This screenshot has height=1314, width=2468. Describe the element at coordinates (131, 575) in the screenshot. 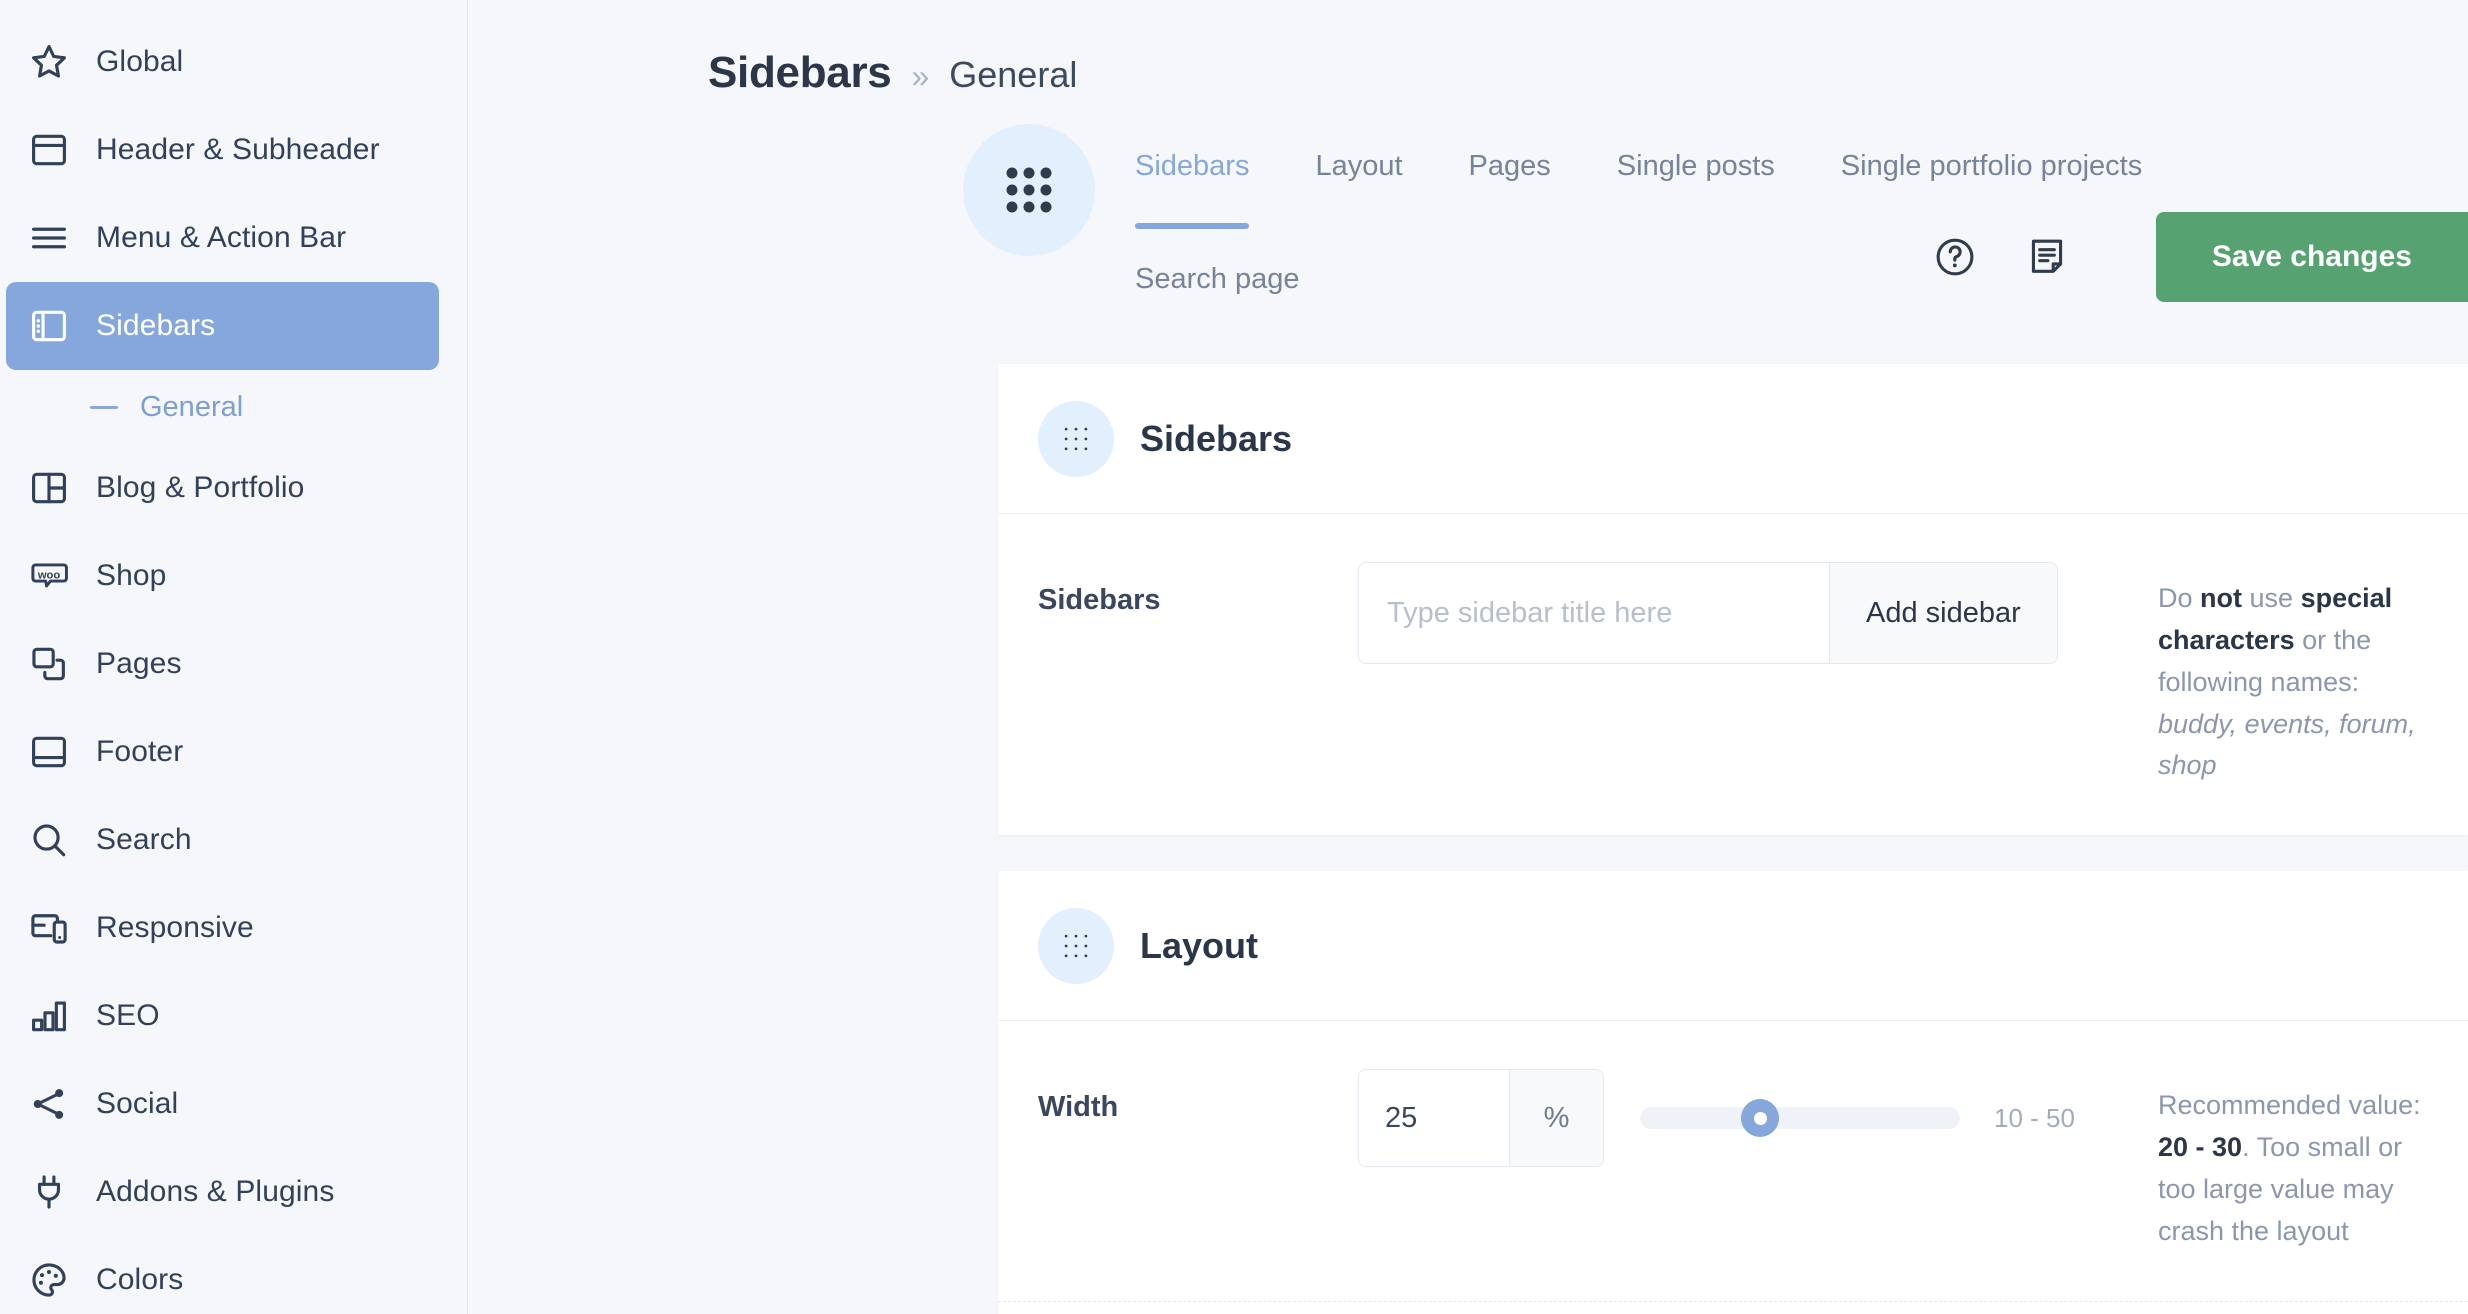

I see `sidebar-item-label: Shop` at that location.